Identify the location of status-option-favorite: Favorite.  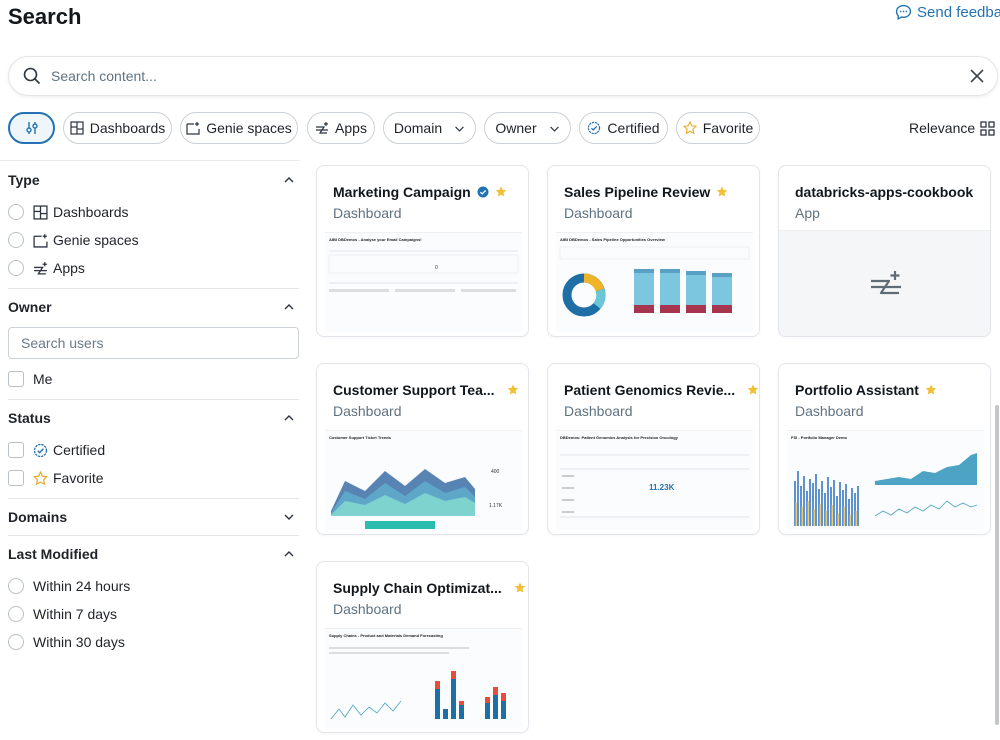
(153, 478).